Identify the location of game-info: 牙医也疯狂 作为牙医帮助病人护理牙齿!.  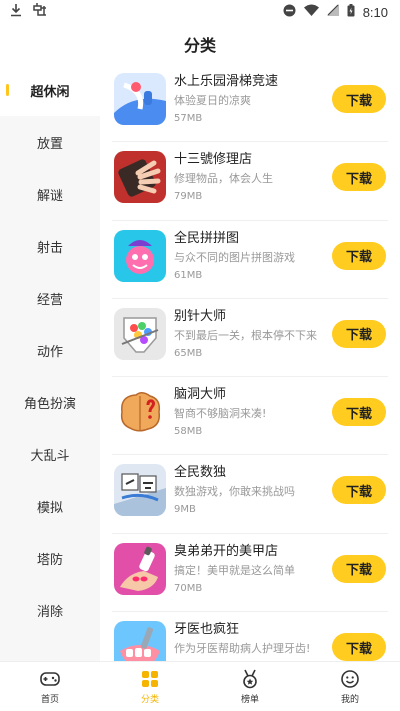
(248, 640).